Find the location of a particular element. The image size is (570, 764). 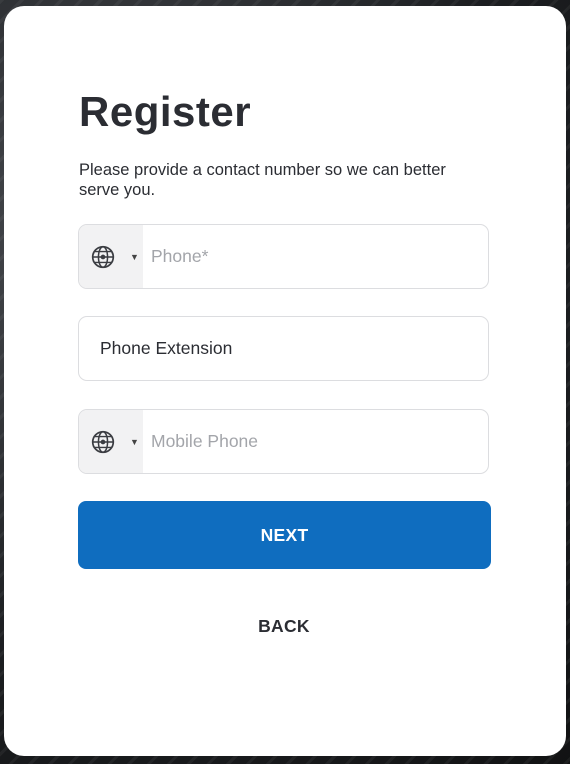

back-button: BACK is located at coordinates (284, 626).